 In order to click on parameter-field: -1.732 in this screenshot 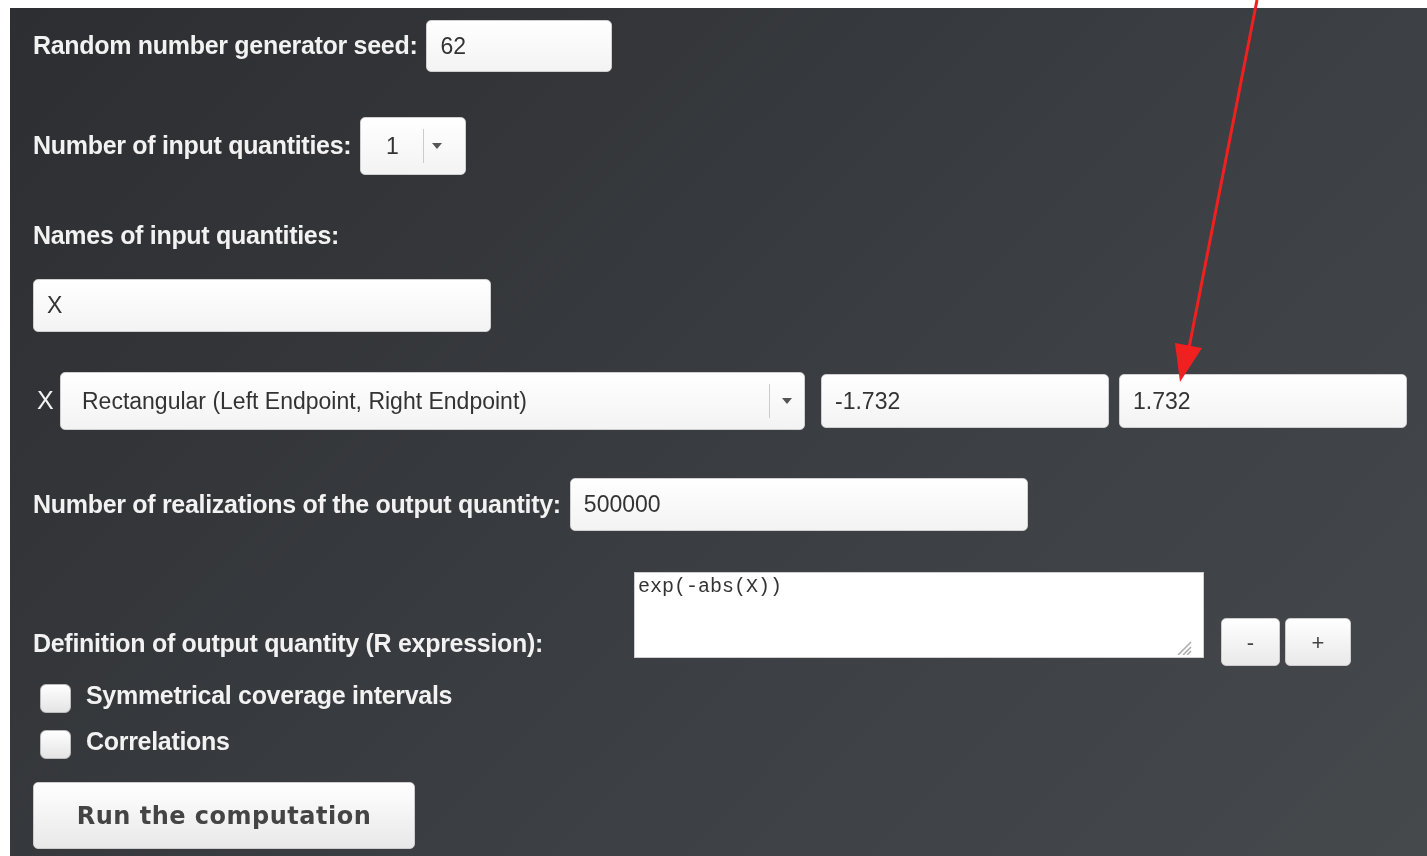, I will do `click(965, 401)`.